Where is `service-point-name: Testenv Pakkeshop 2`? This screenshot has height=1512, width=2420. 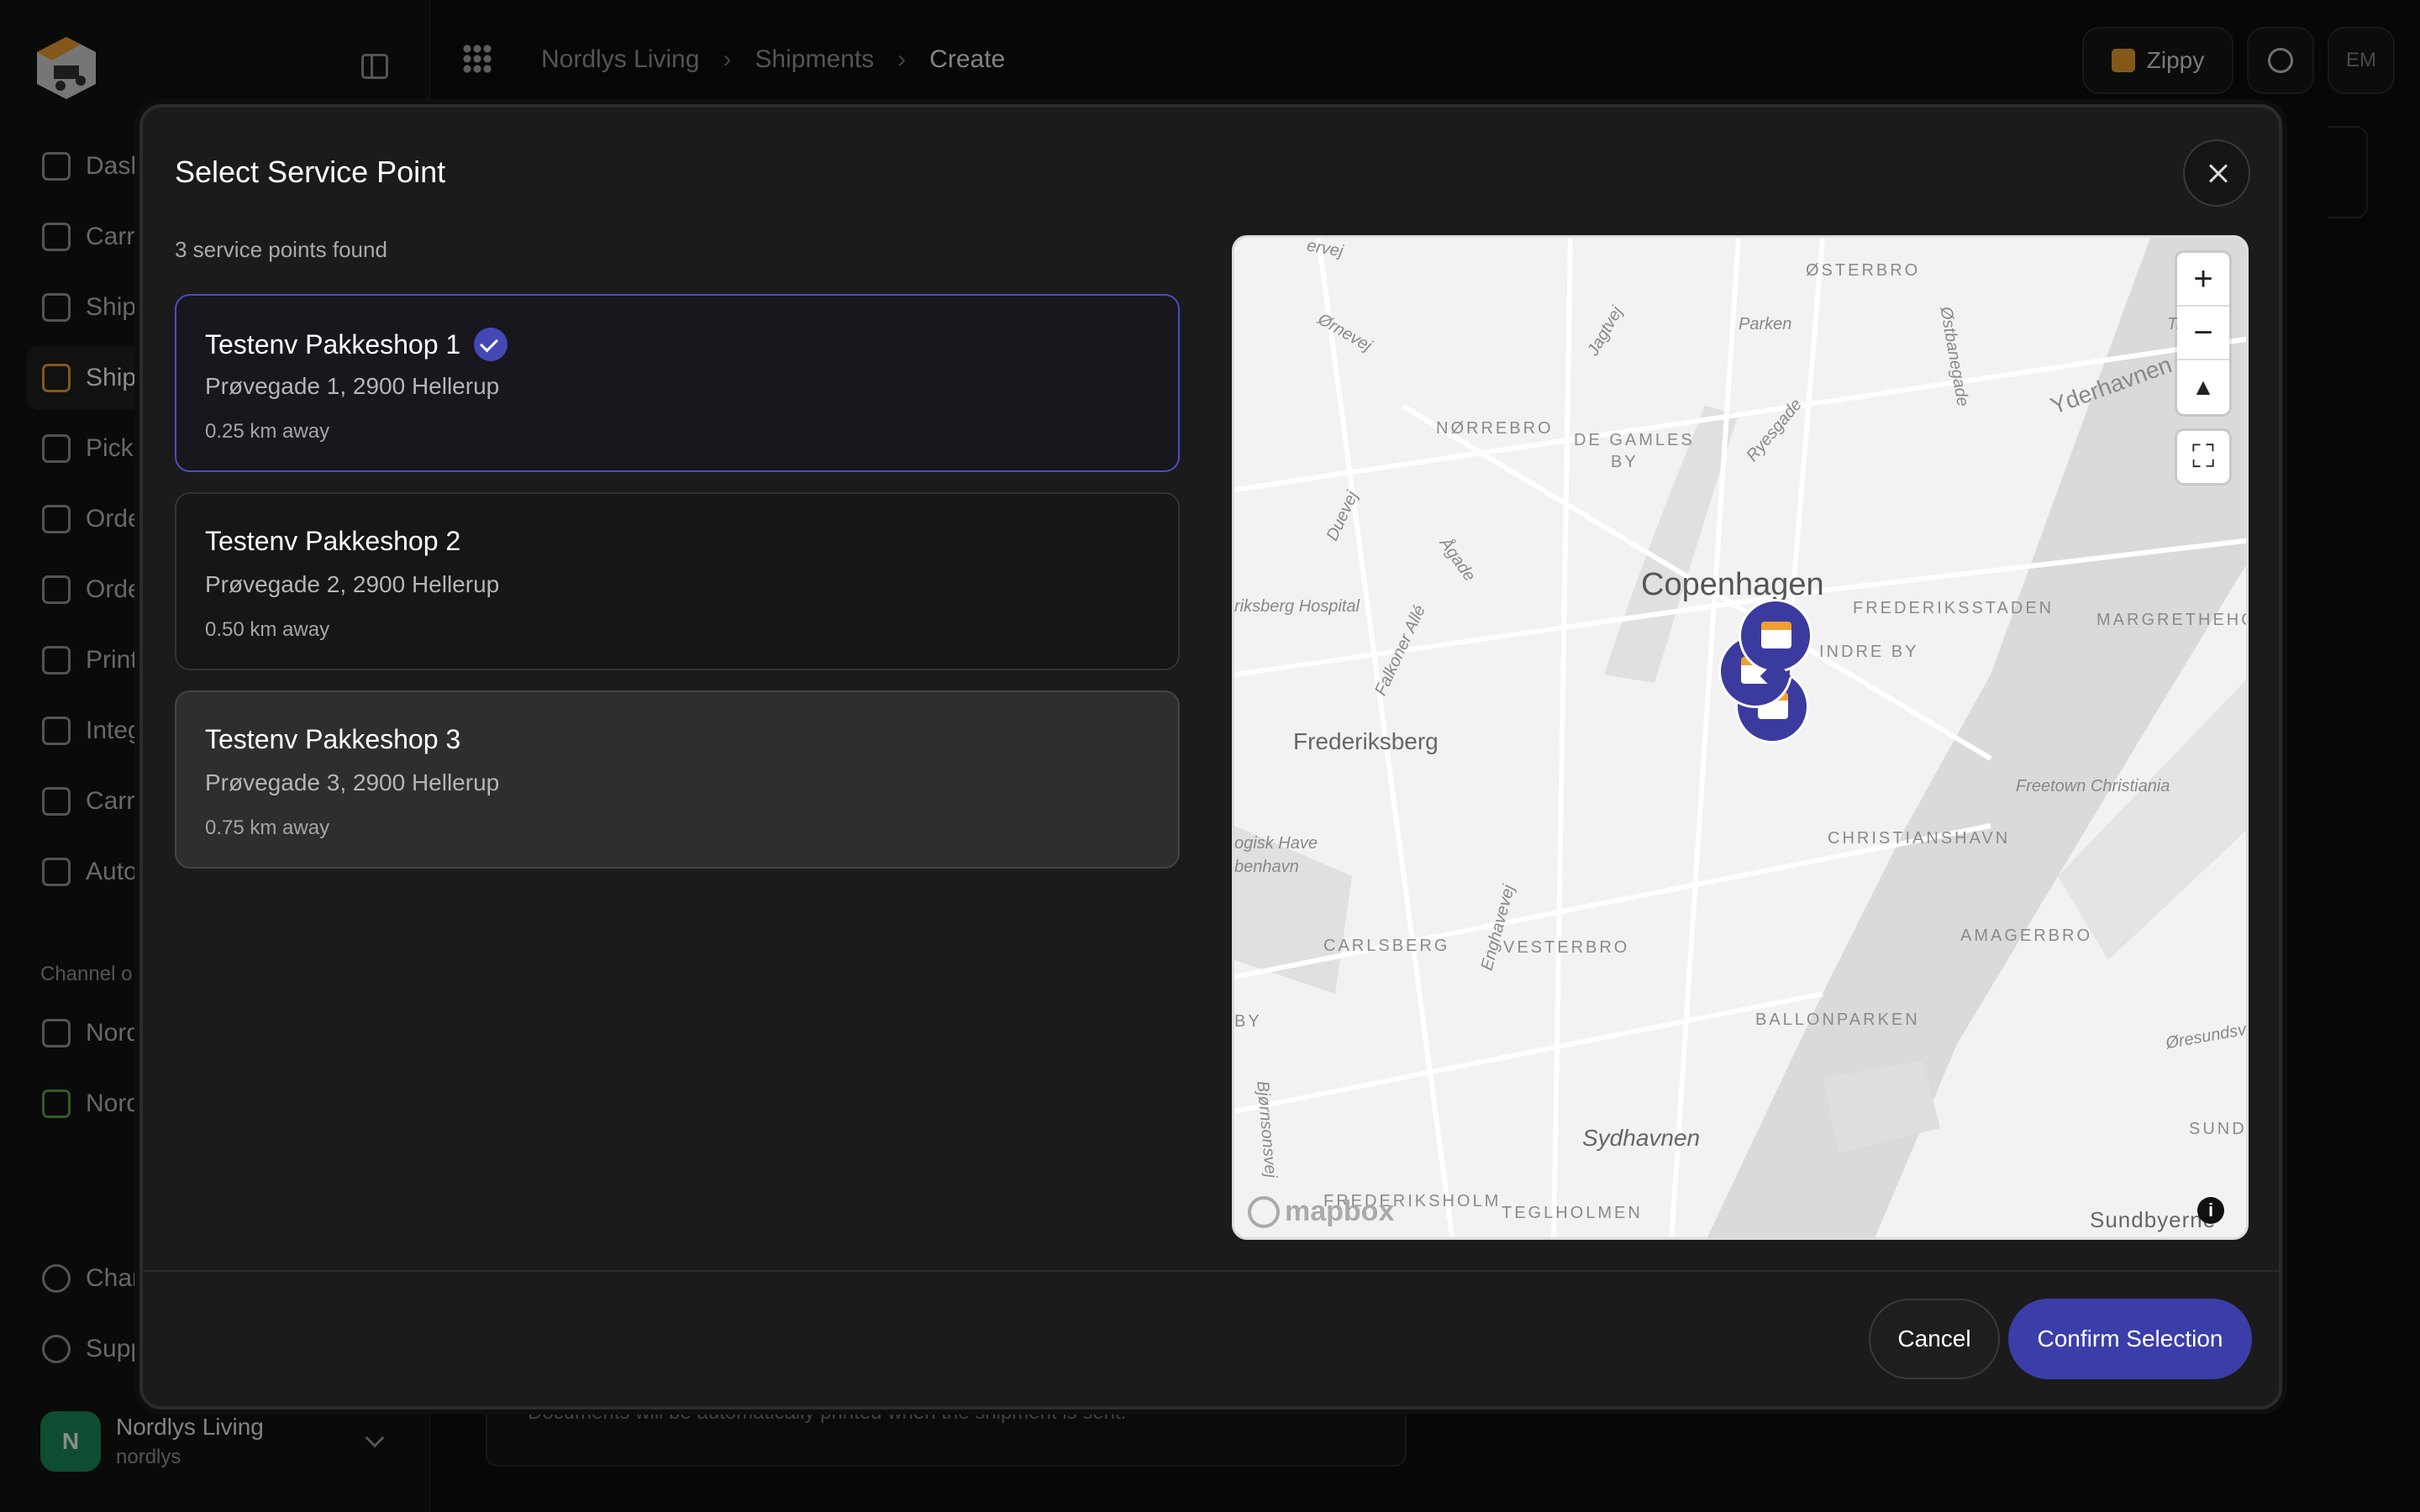 service-point-name: Testenv Pakkeshop 2 is located at coordinates (333, 541).